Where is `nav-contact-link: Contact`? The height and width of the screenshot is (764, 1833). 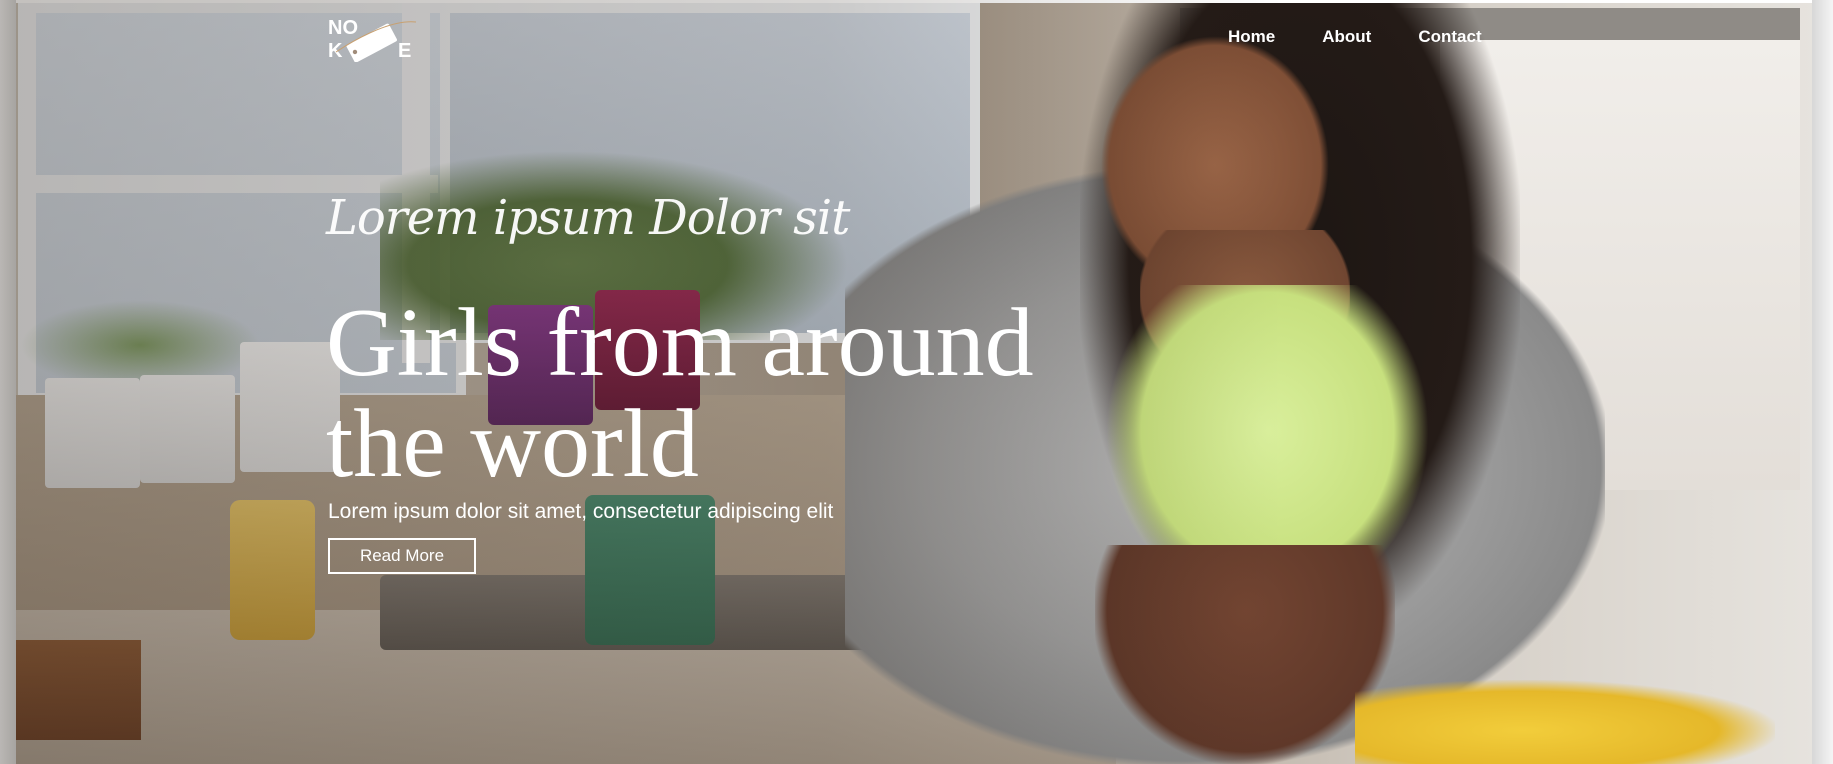 nav-contact-link: Contact is located at coordinates (1449, 37).